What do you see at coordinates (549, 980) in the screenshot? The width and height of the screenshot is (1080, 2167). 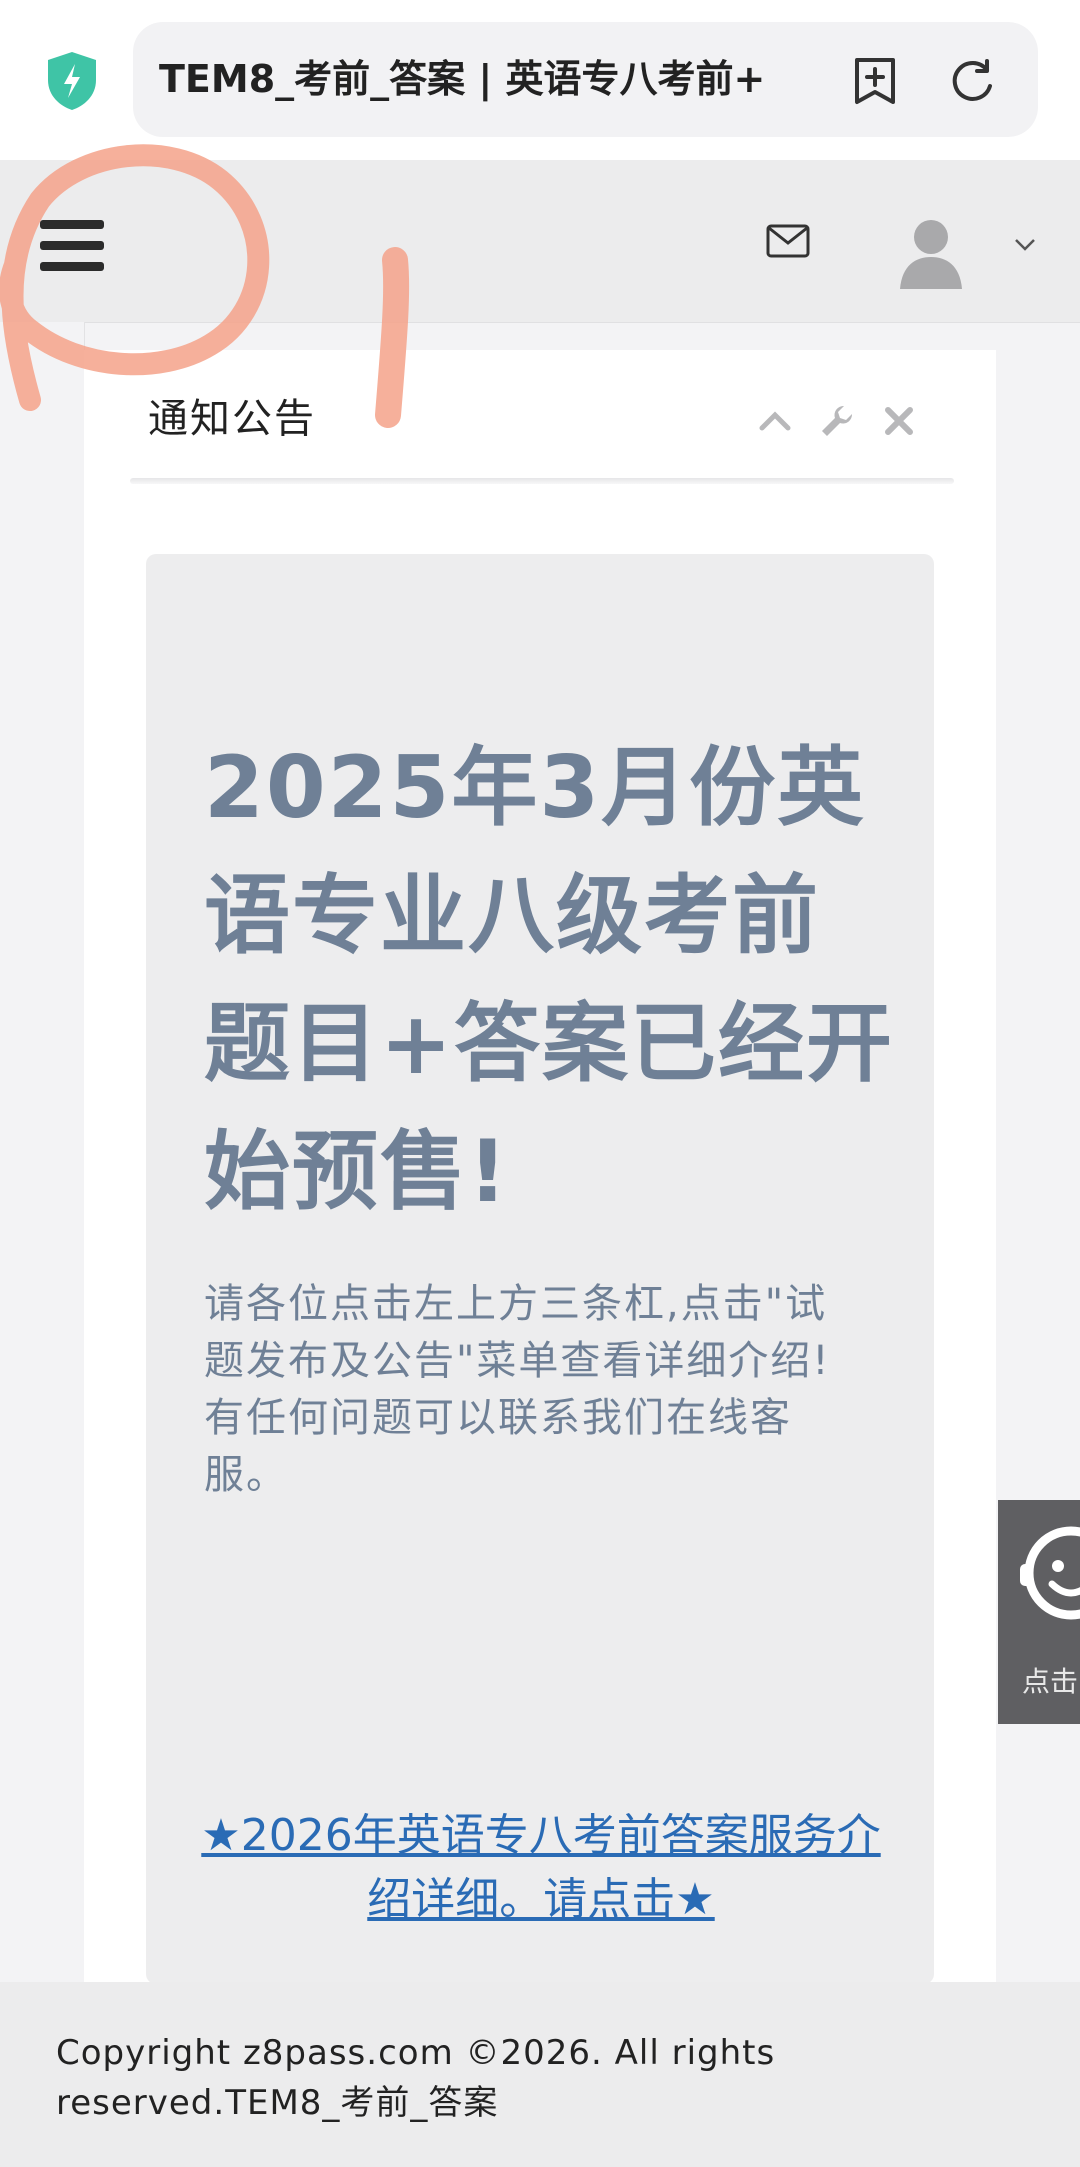 I see `notice-headline: 2025年3月份英语专业八级考前题目+答案已经开始预售!` at bounding box center [549, 980].